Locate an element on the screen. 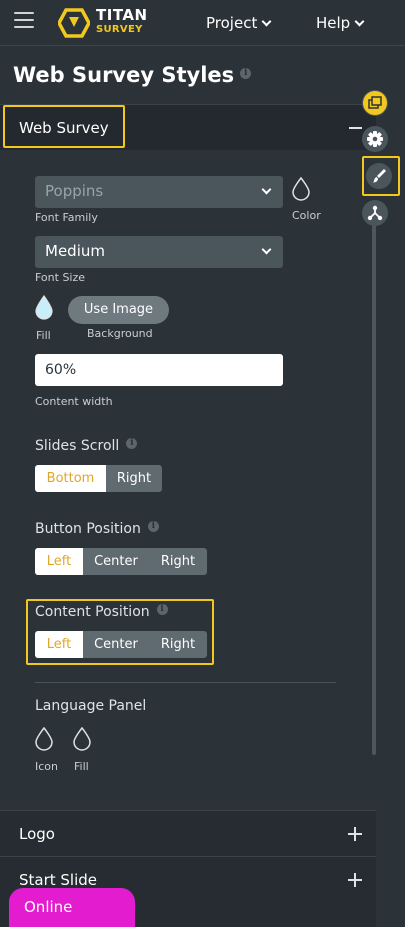 This screenshot has height=927, width=405. button-position-right: Right is located at coordinates (178, 561).